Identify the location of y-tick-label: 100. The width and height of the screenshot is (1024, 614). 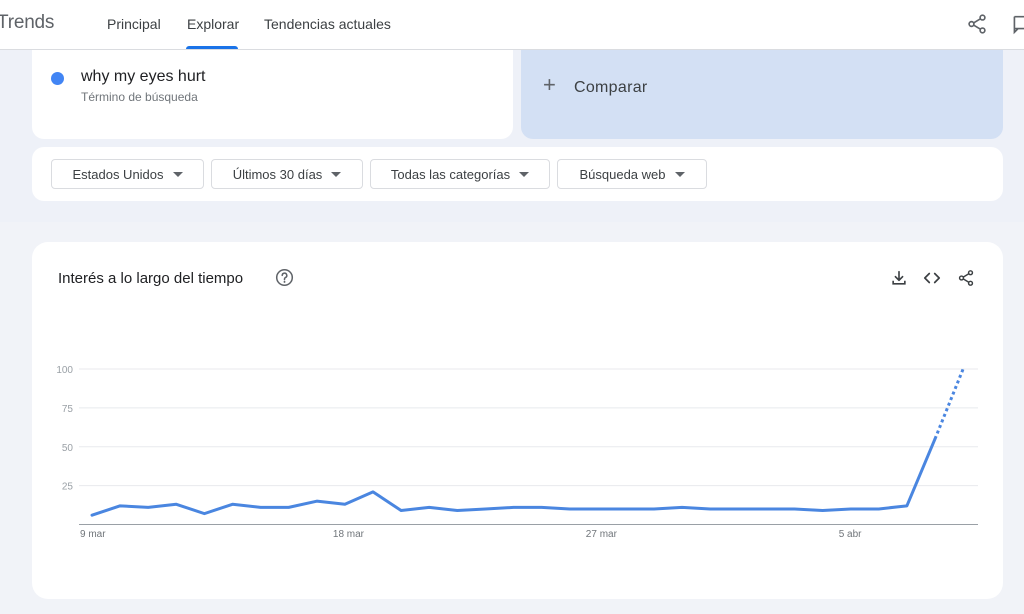
(64, 370).